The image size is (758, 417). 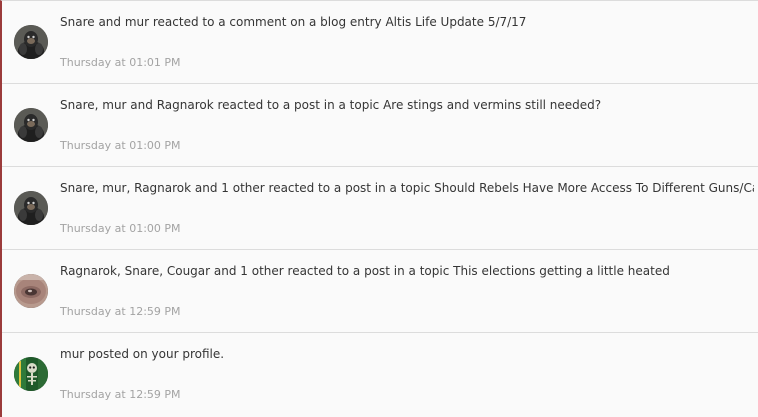 I want to click on notification-timestamp: Thursday at 01:01 PM, so click(x=120, y=62).